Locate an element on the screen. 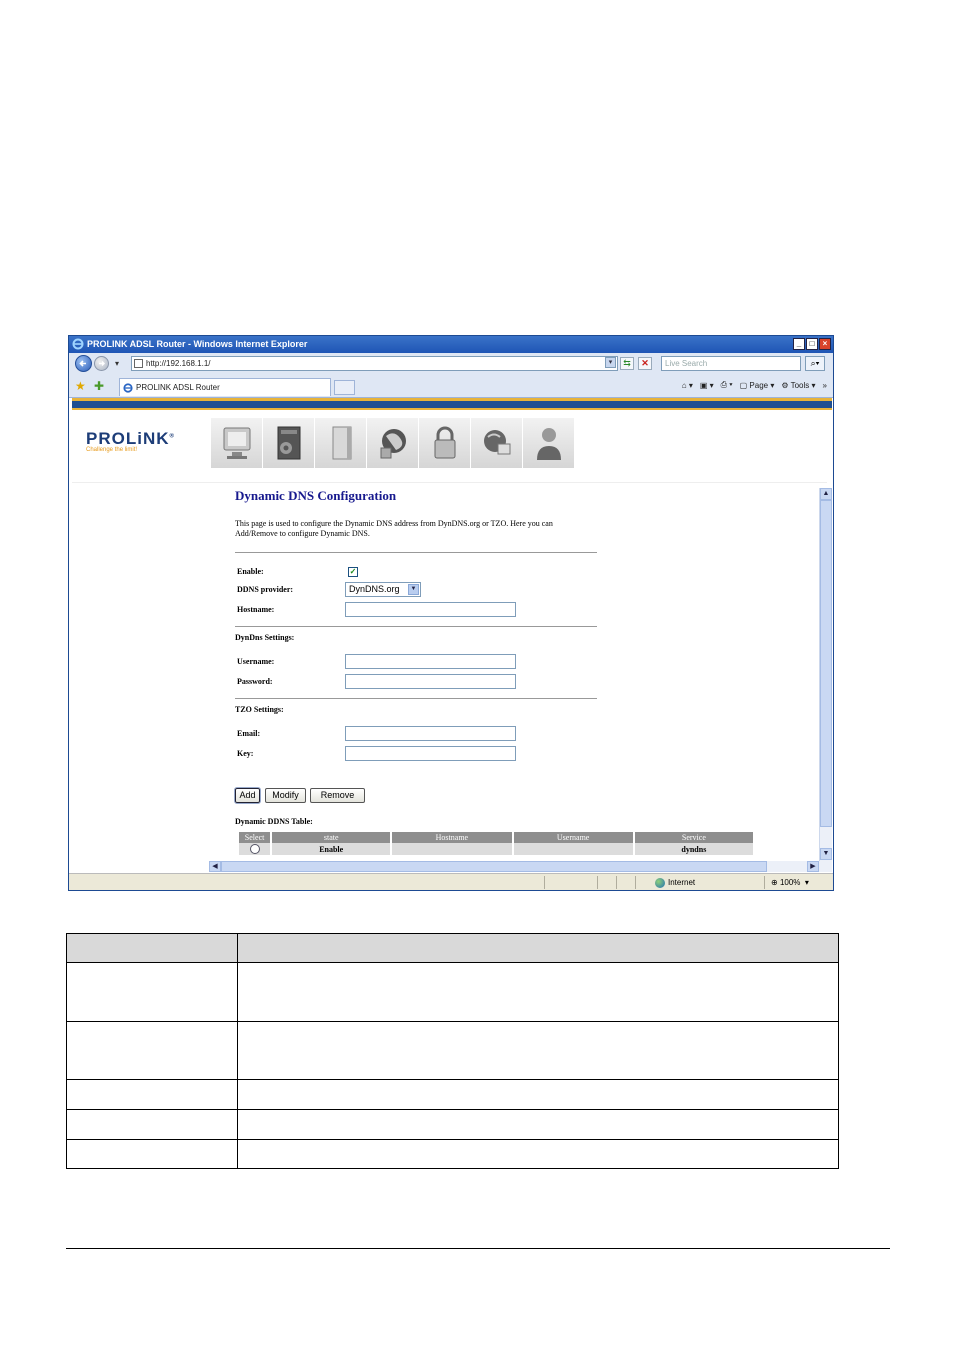  tab-title: PROLINK ADSL Router is located at coordinates (178, 387).